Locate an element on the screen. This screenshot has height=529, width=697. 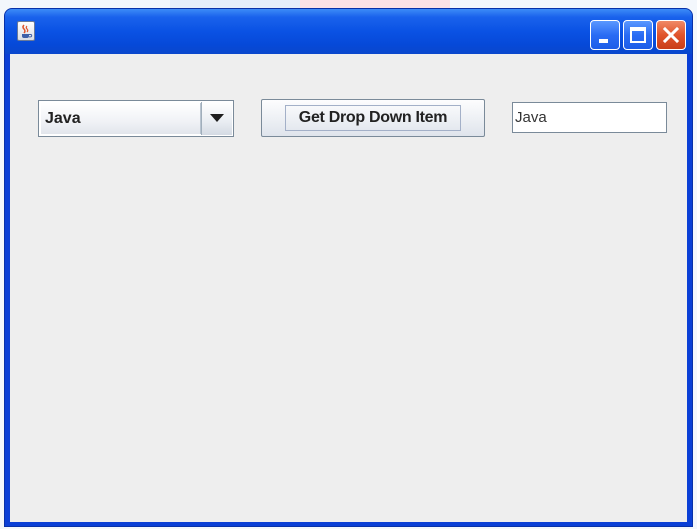
maximize-icon is located at coordinates (638, 35).